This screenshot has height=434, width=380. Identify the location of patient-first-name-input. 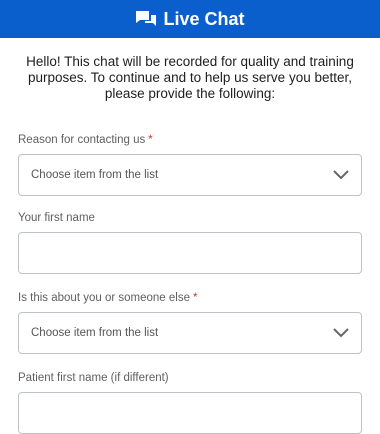
(190, 413).